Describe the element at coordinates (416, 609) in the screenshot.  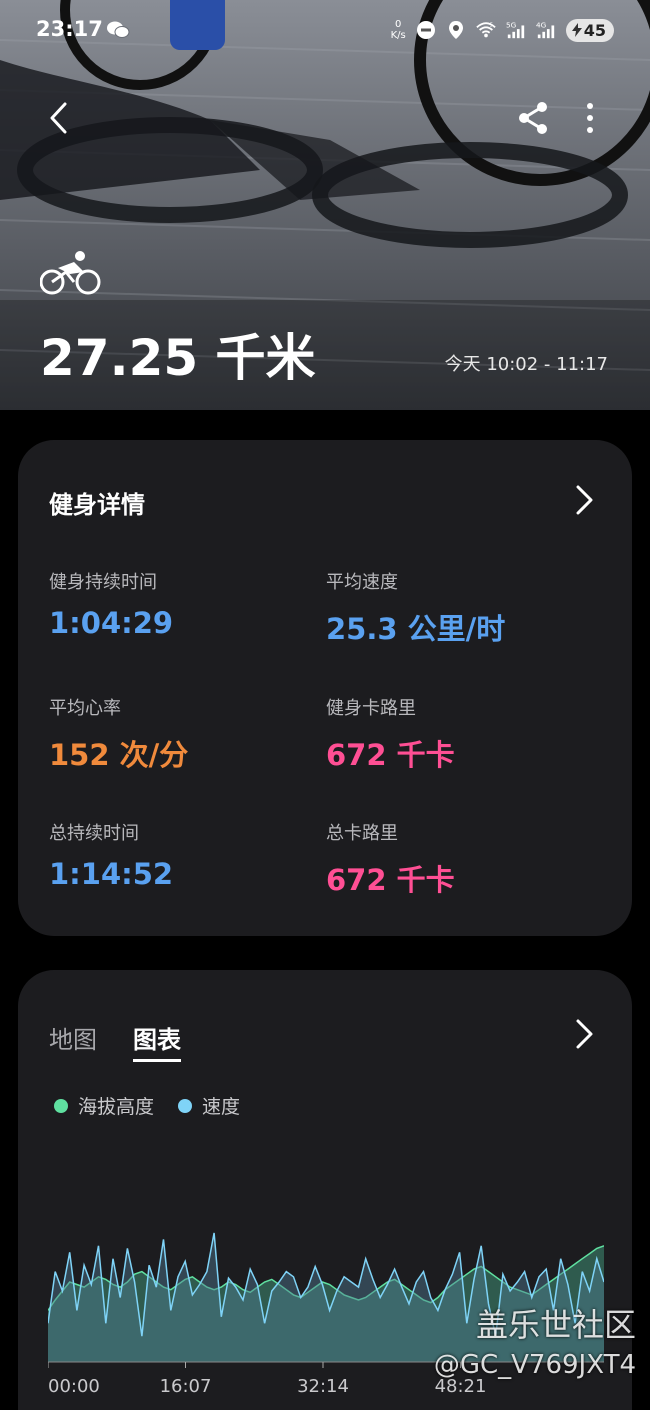
I see `metric-average-speed: 平均速度 25.3 公里/时` at that location.